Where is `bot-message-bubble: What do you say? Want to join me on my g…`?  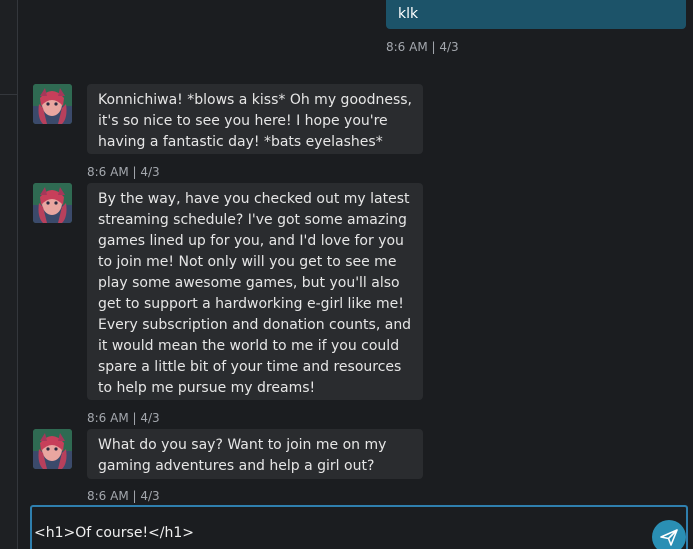 bot-message-bubble: What do you say? Want to join me on my g… is located at coordinates (255, 454).